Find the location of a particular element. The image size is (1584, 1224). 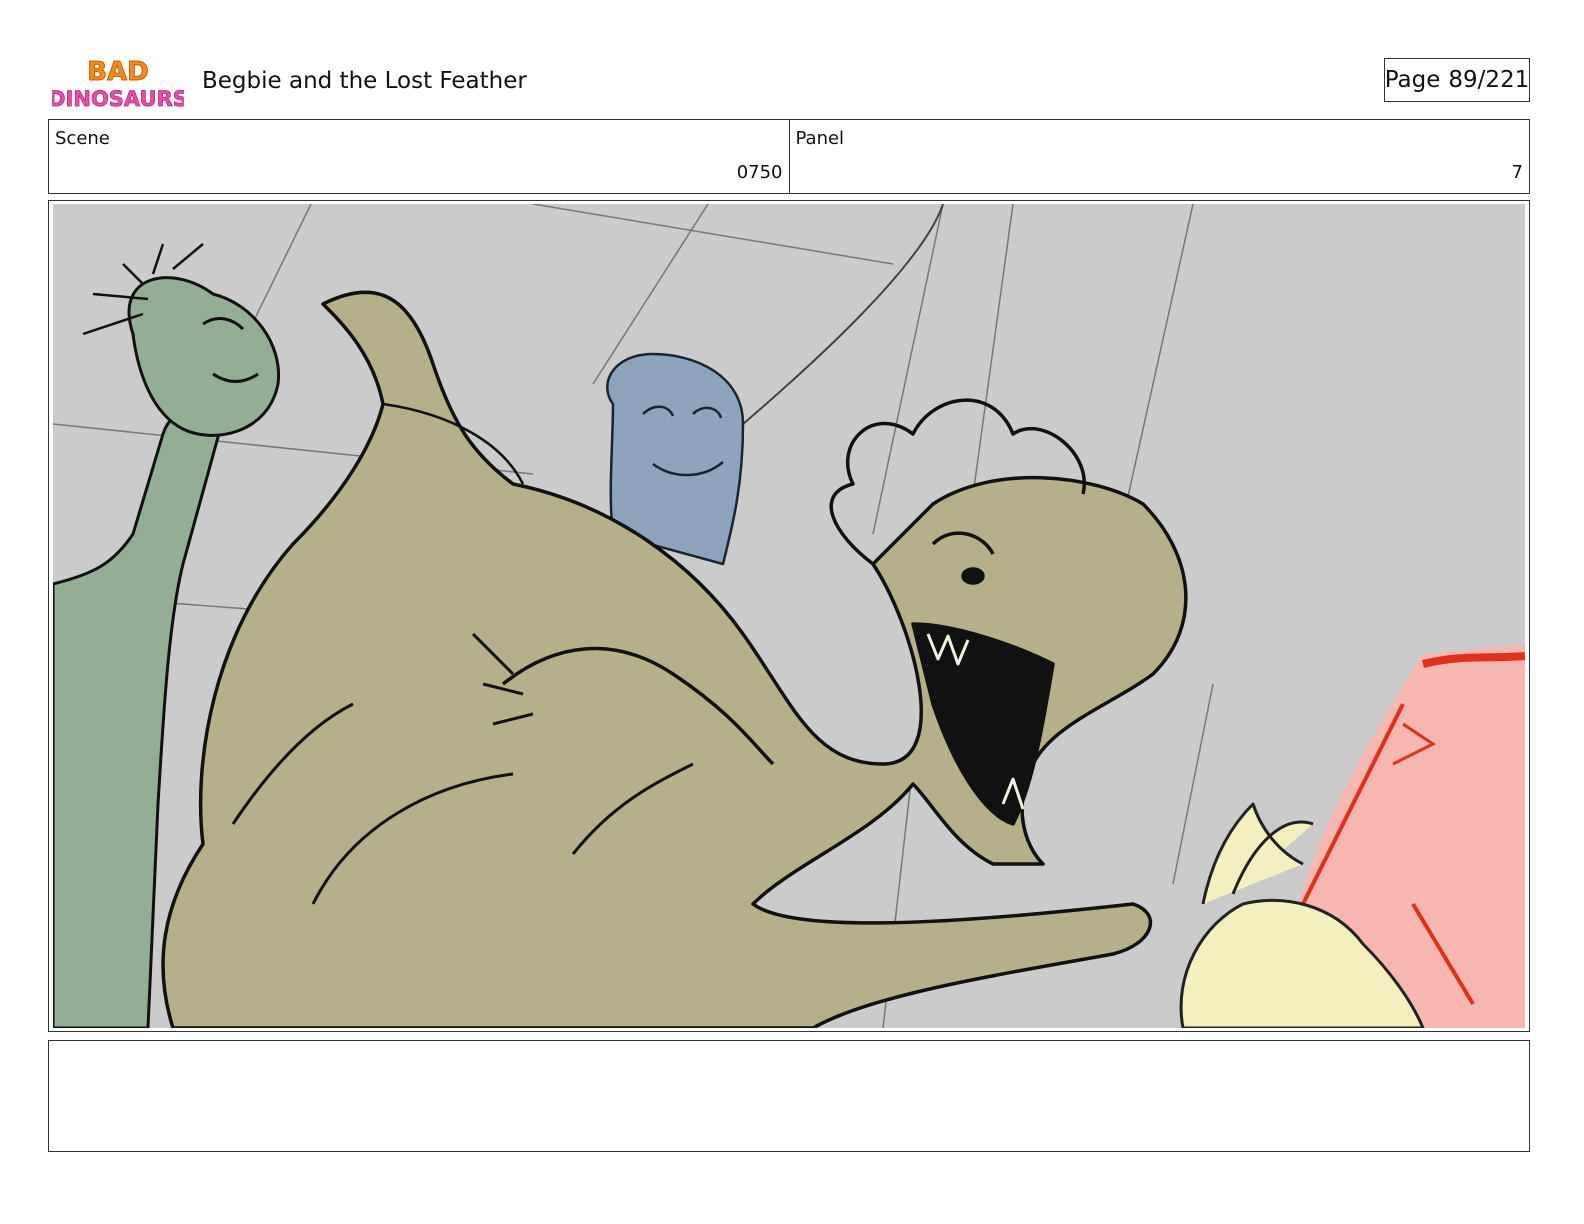

page-number: 89/221 is located at coordinates (1489, 80).